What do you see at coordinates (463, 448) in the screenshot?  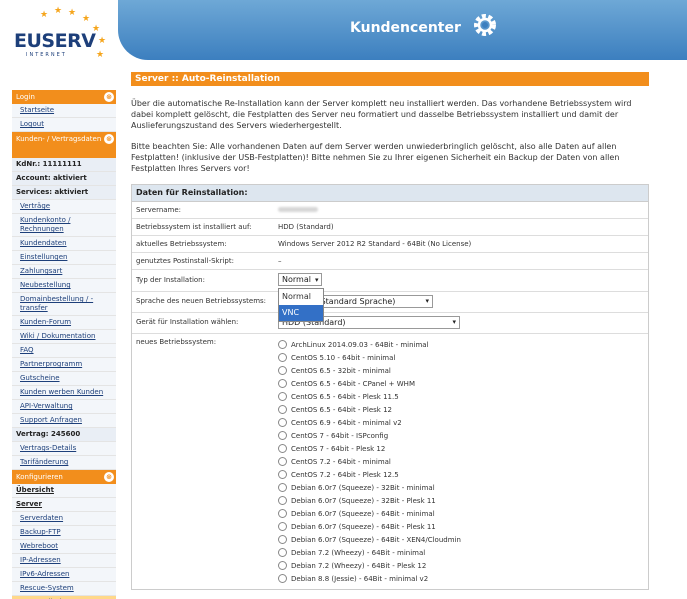 I see `os-option: CentOS 7 - 64bit - Plesk 12` at bounding box center [463, 448].